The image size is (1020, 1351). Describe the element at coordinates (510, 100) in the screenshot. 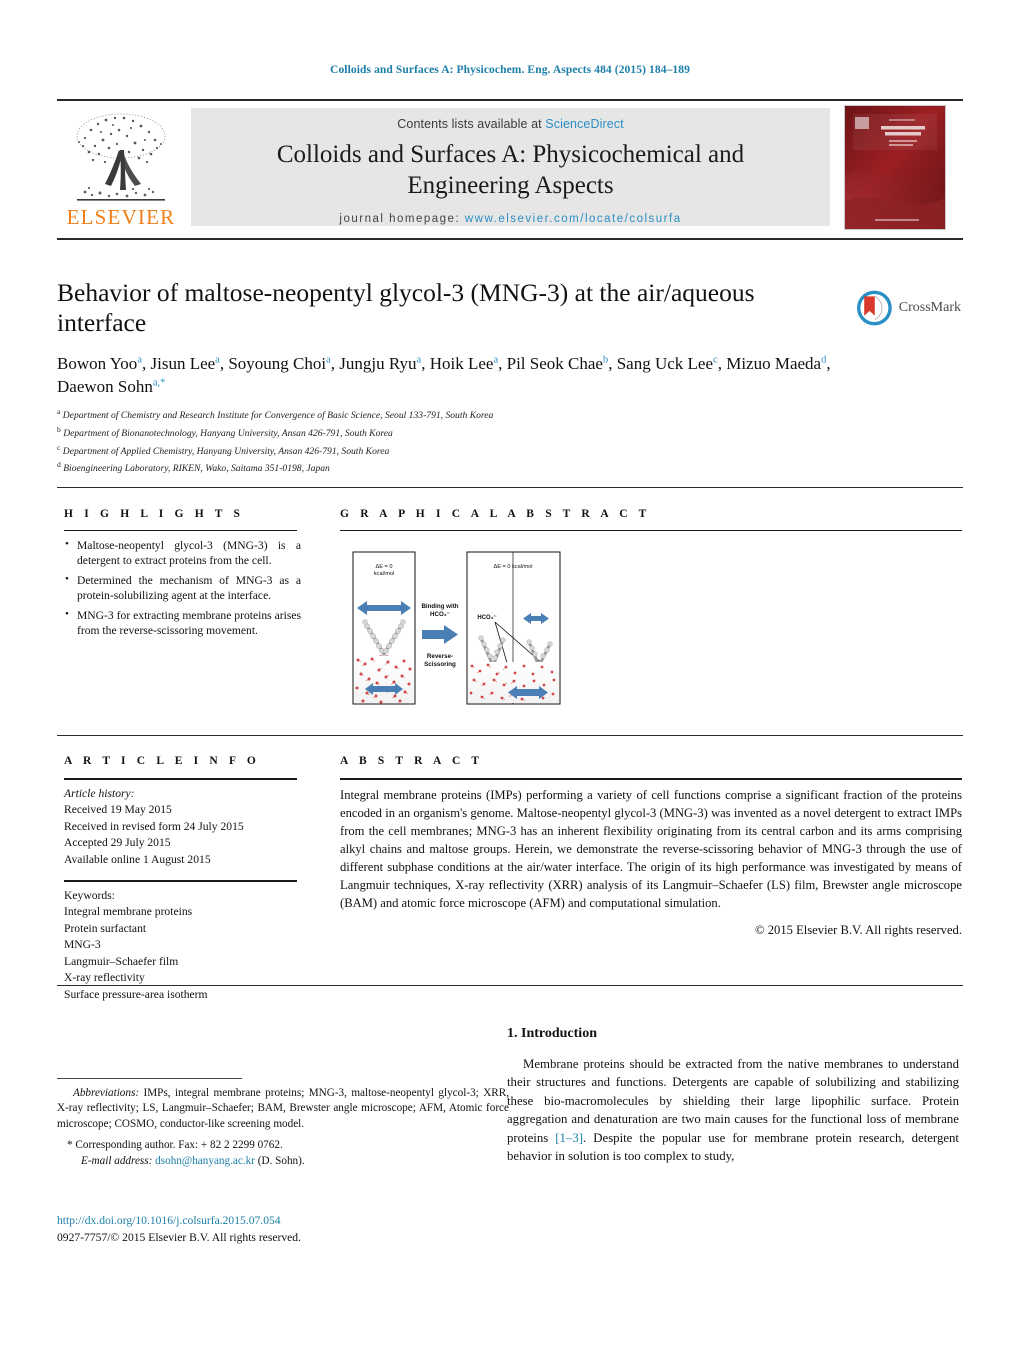

I see `masthead-top-rule` at that location.